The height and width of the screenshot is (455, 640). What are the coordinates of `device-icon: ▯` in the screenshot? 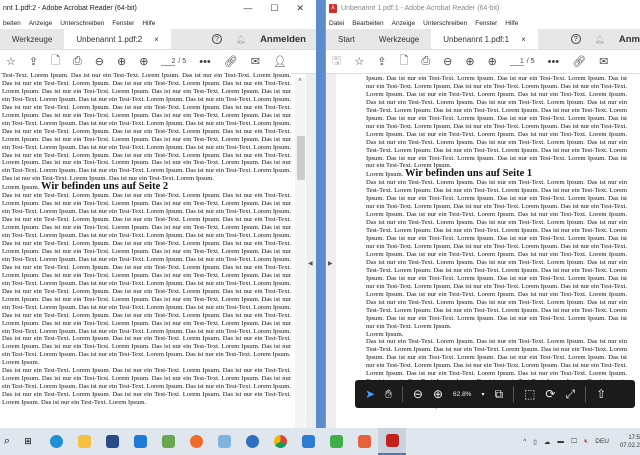 It's located at (535, 442).